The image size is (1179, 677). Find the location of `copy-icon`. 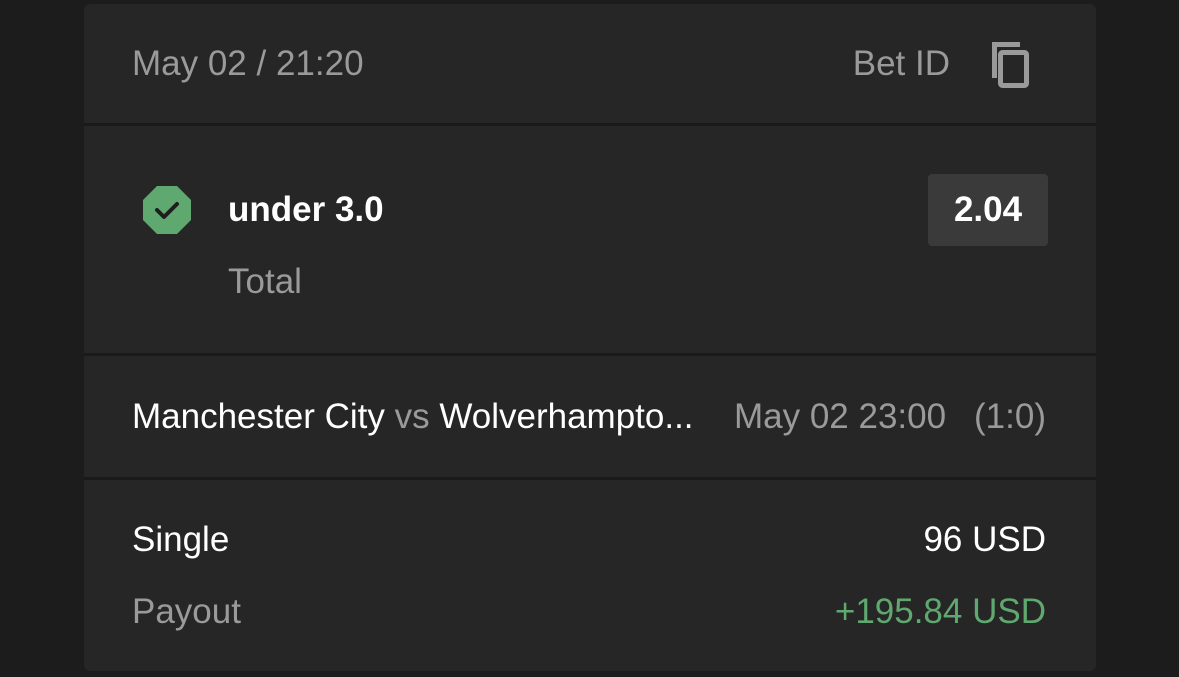

copy-icon is located at coordinates (1010, 65).